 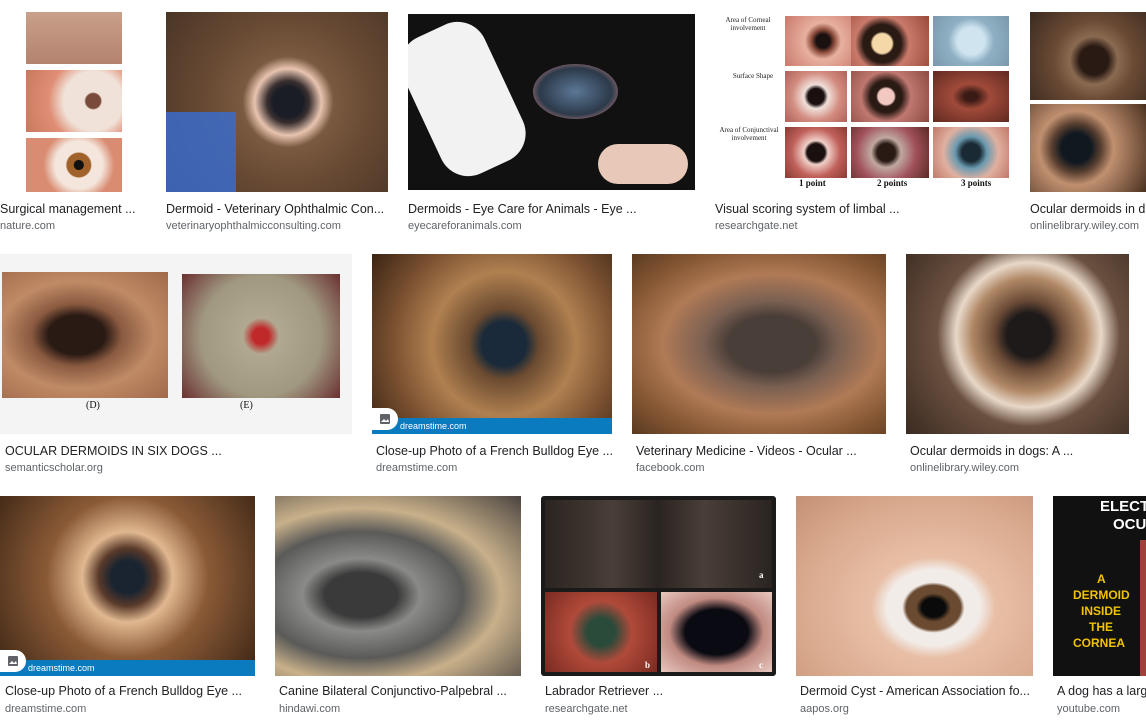 I want to click on dog-eye-panel, so click(x=85, y=335).